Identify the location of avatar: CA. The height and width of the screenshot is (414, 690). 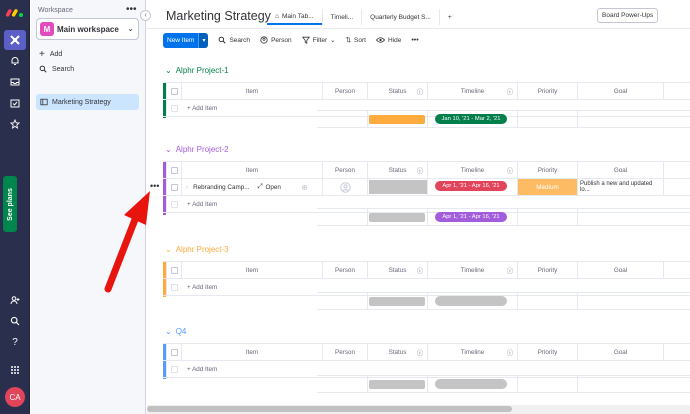
(15, 397).